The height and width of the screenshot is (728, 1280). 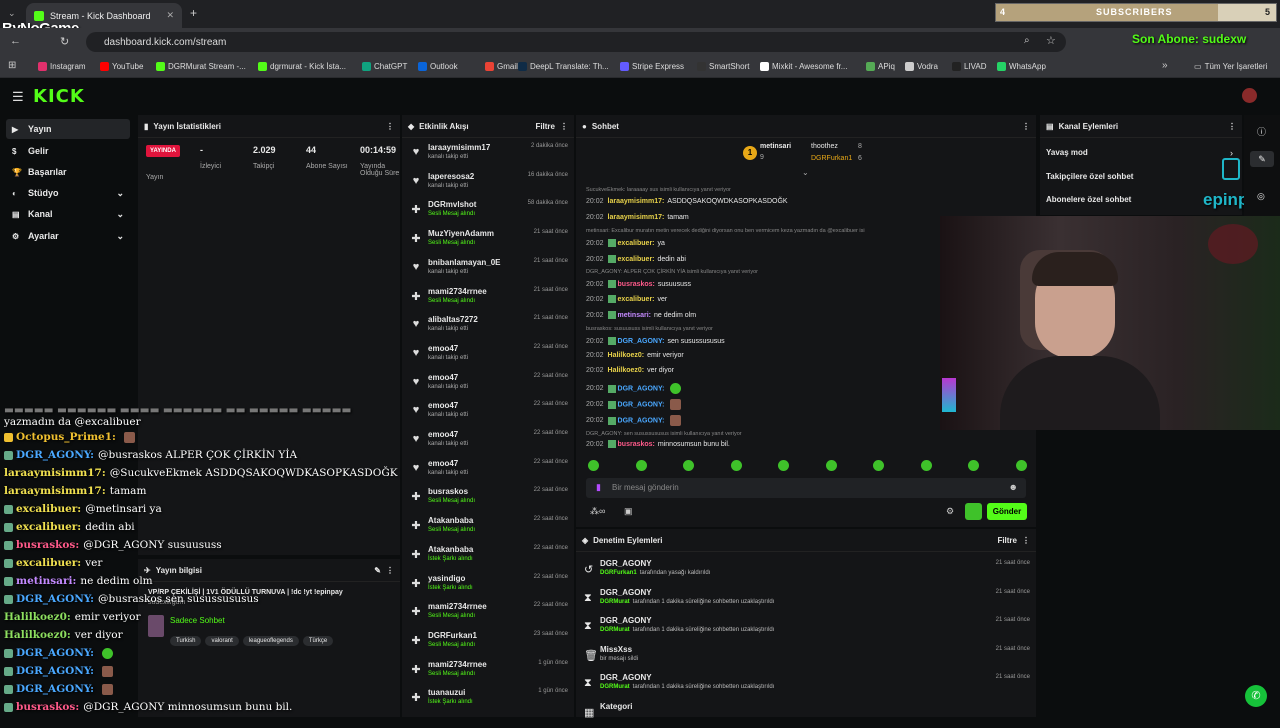 What do you see at coordinates (1256, 696) in the screenshot?
I see `whatsapp-float-icon: ✆` at bounding box center [1256, 696].